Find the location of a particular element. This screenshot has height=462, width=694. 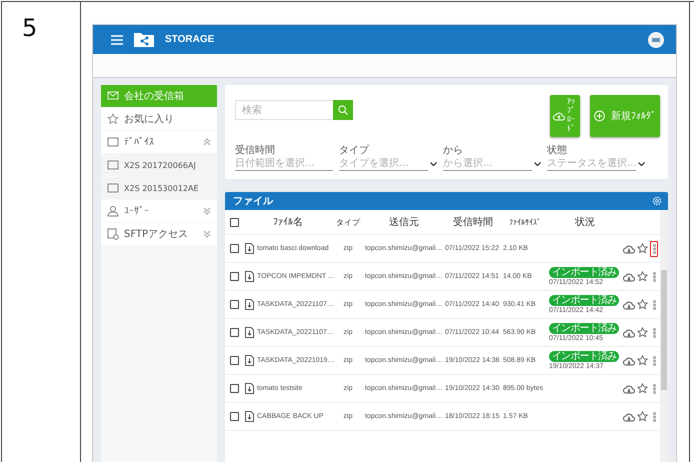

sidebar-item: SFTPアクセス is located at coordinates (159, 234).